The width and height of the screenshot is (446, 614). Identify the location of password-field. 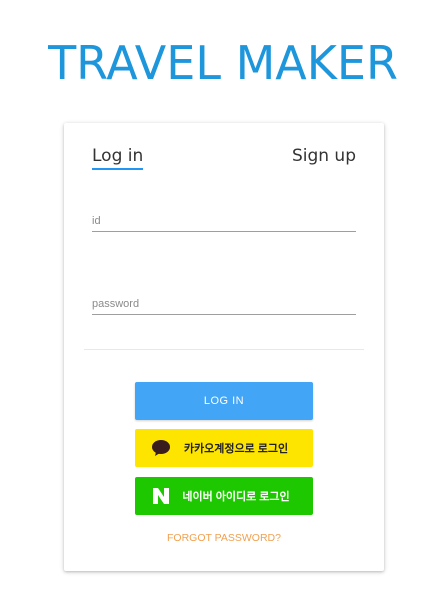
(224, 300).